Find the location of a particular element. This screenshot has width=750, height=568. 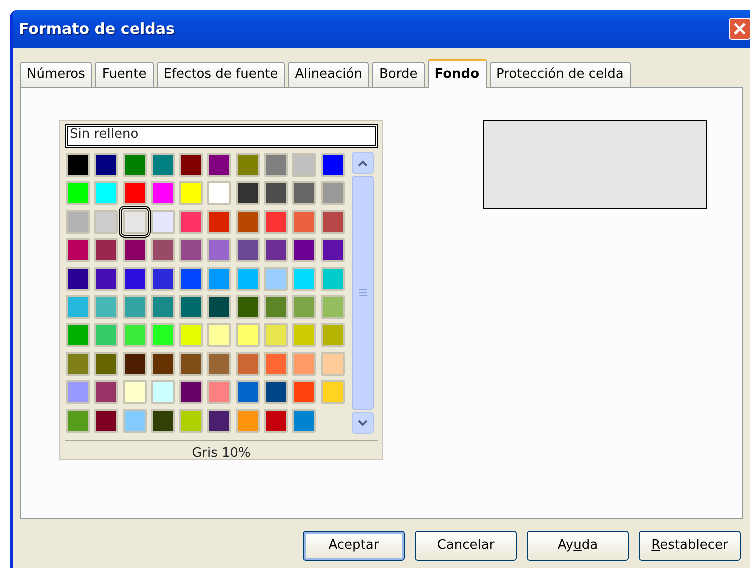

dialog-button: Ayuda is located at coordinates (578, 546).